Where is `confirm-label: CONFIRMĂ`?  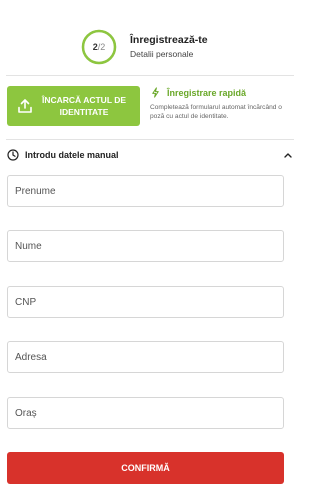 confirm-label: CONFIRMĂ is located at coordinates (145, 468).